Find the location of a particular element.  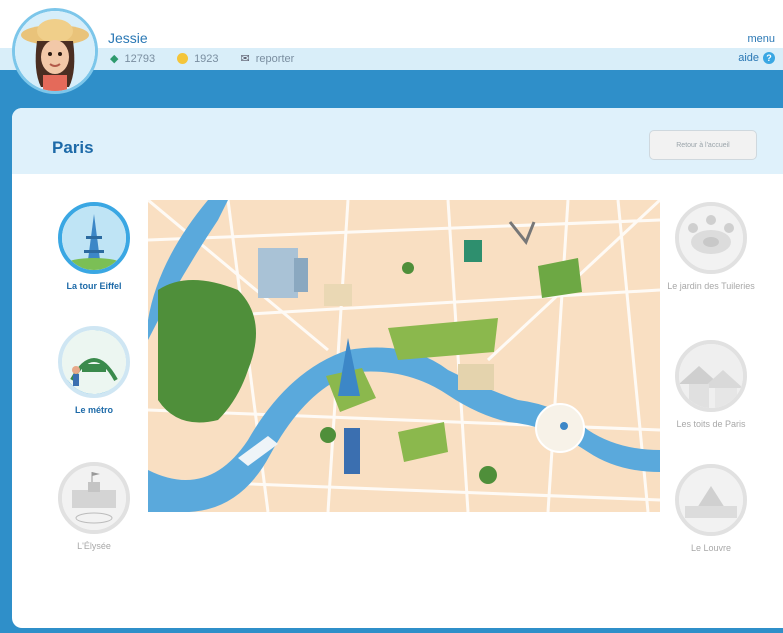

avatar is located at coordinates (55, 51).